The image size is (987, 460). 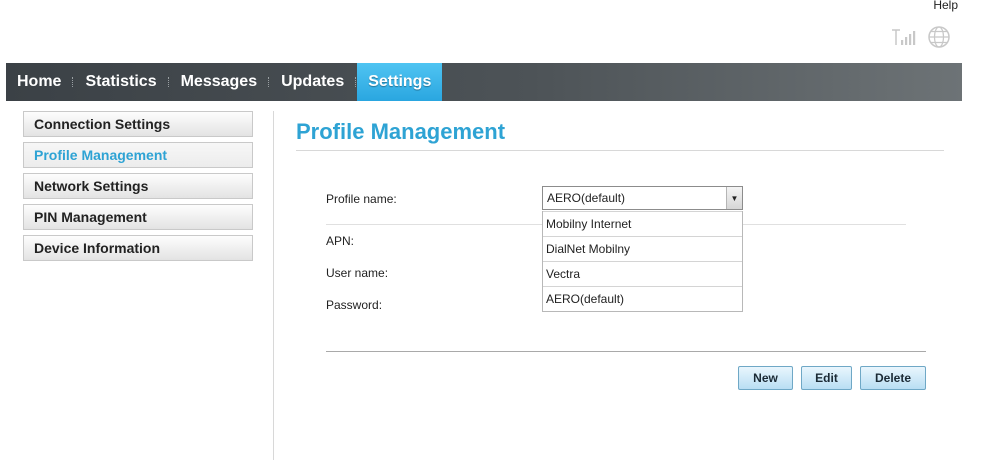 I want to click on title-rule, so click(x=620, y=150).